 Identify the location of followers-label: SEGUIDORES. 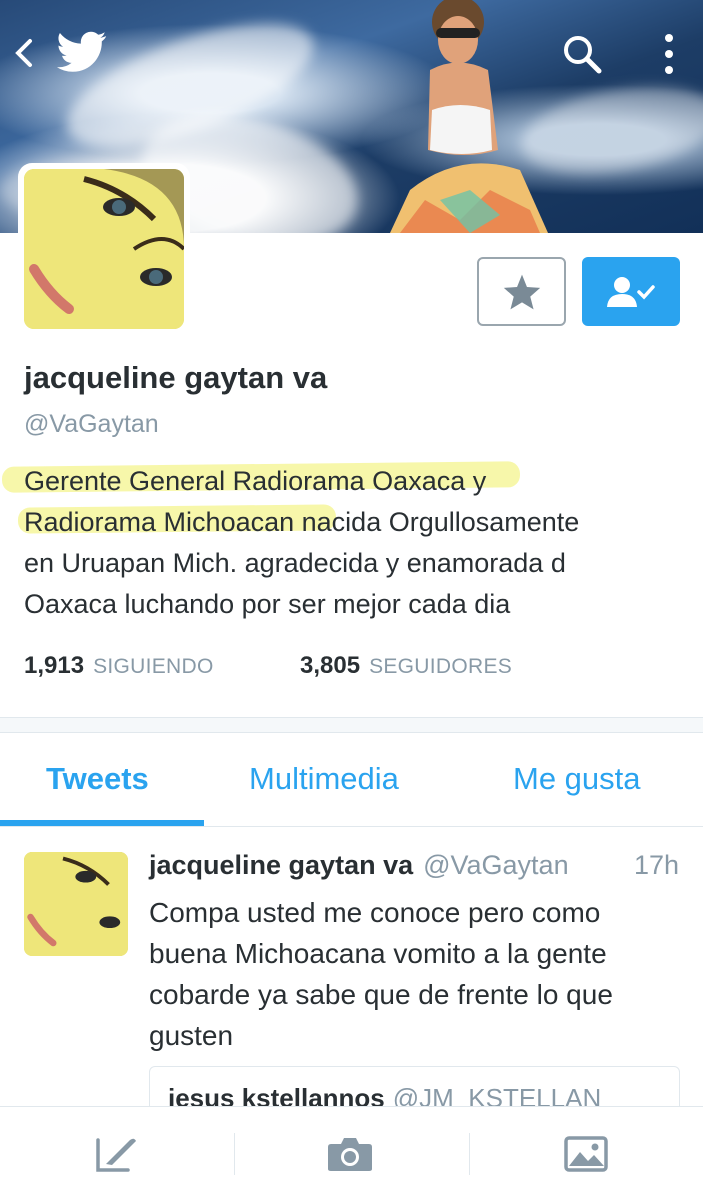
(441, 666).